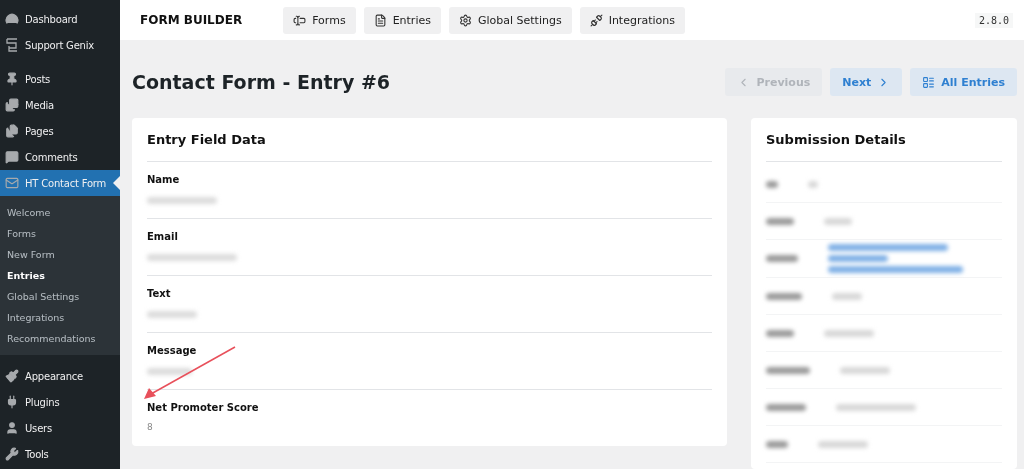  Describe the element at coordinates (60, 317) in the screenshot. I see `submenu-item: Integrations` at that location.